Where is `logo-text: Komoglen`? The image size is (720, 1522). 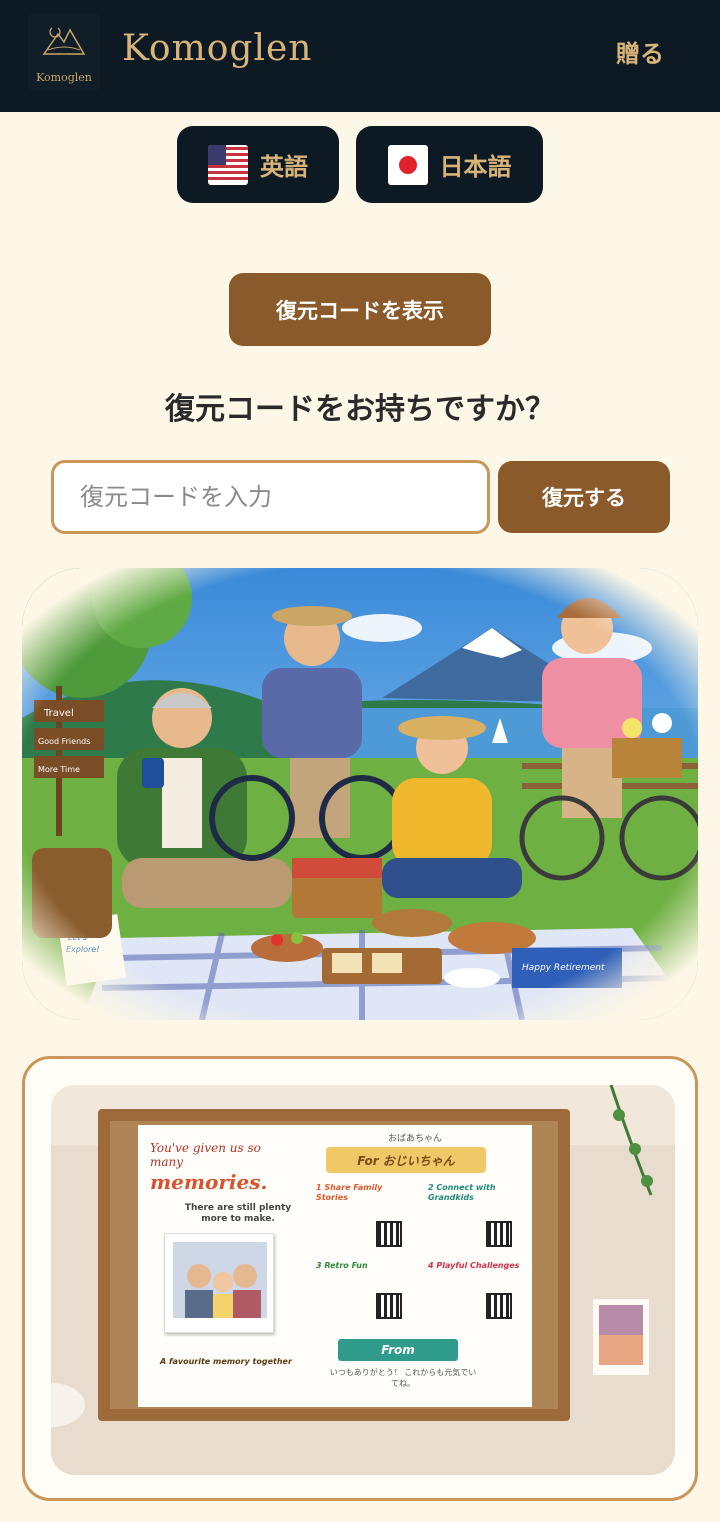 logo-text: Komoglen is located at coordinates (64, 77).